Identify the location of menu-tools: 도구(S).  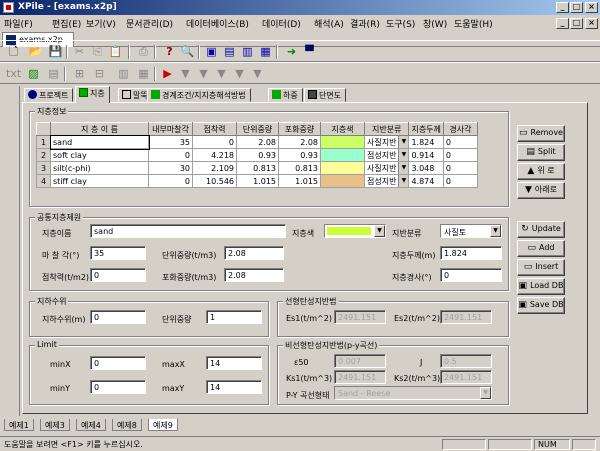
(400, 23).